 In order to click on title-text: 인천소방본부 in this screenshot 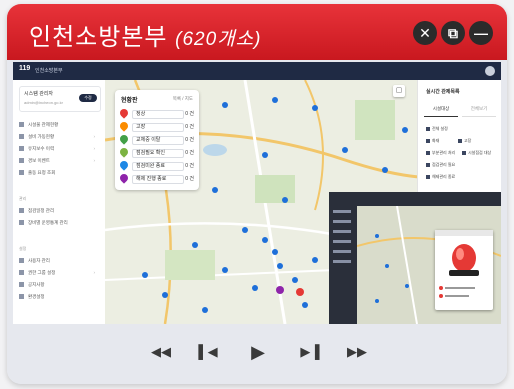, I will do `click(98, 37)`.